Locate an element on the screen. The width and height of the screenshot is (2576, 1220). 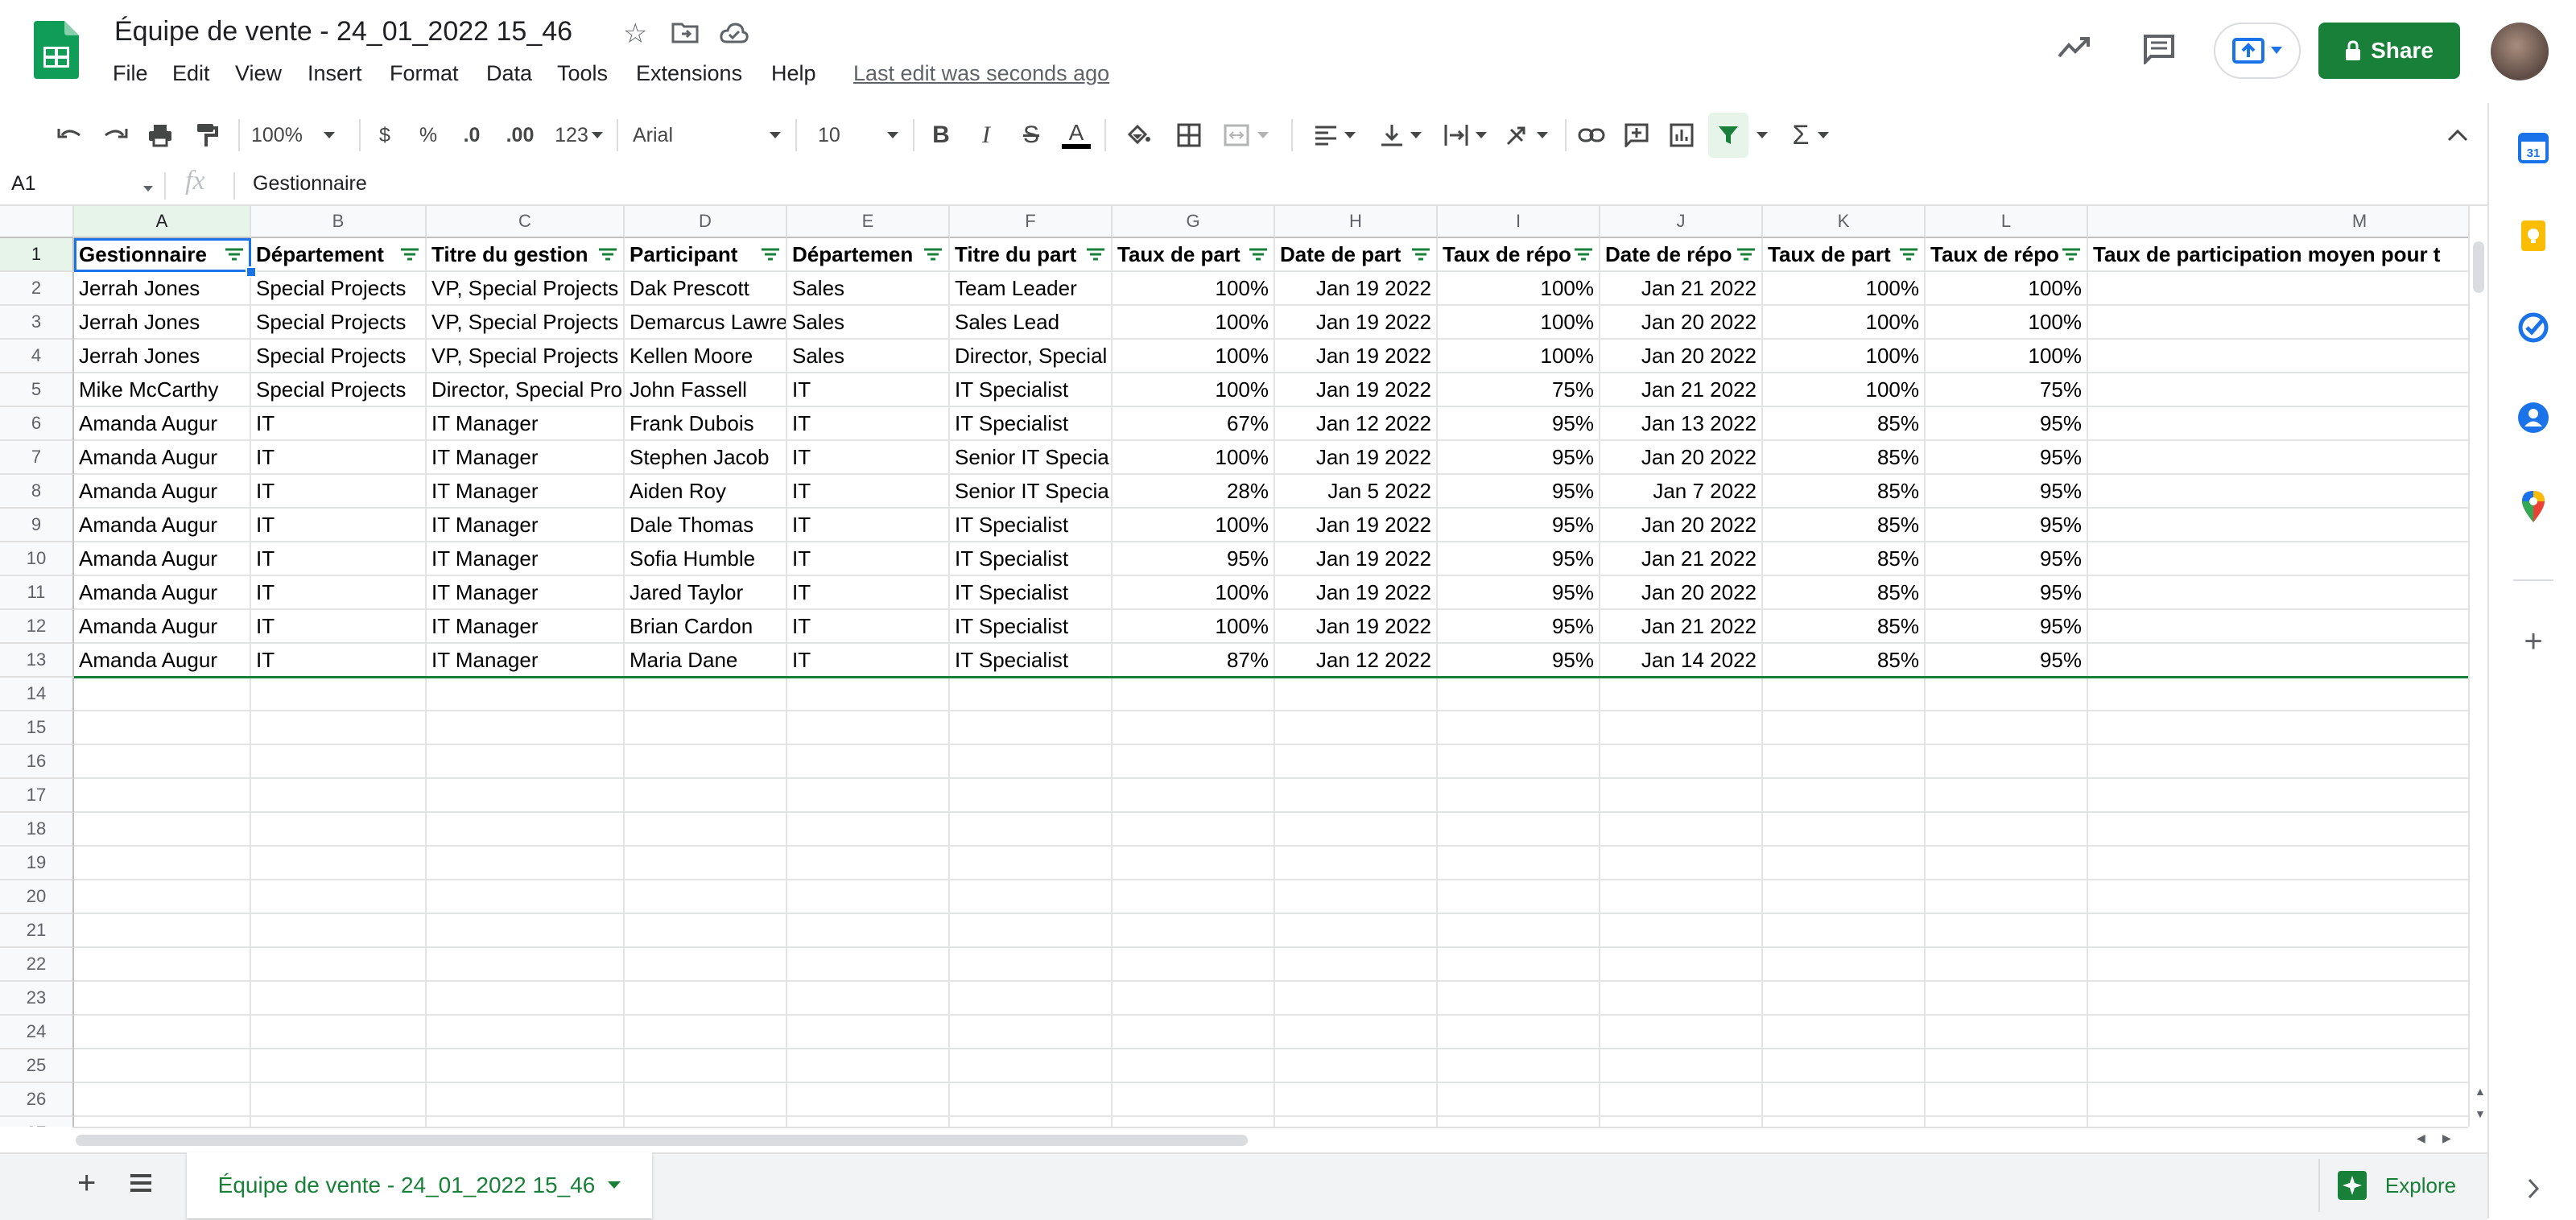
column-header-m: M is located at coordinates (2278, 222).